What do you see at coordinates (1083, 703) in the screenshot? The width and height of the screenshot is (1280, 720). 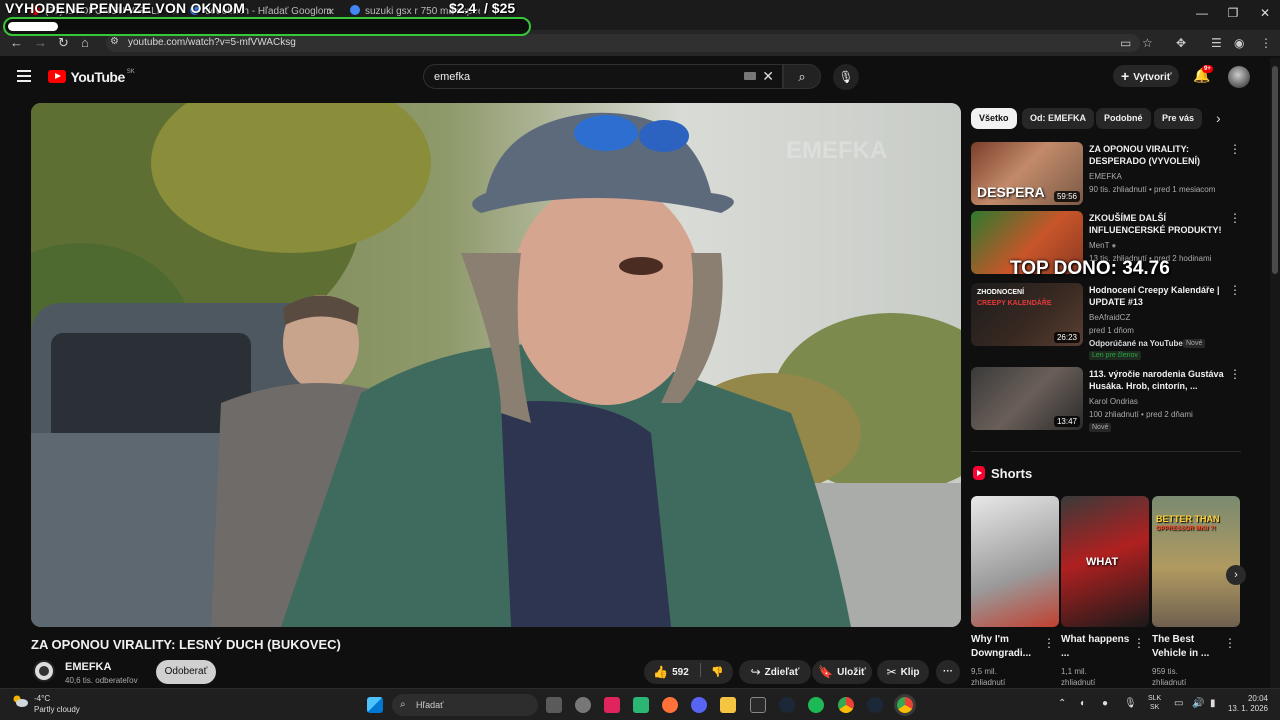 I see `steam-tray-icon: ◐` at bounding box center [1083, 703].